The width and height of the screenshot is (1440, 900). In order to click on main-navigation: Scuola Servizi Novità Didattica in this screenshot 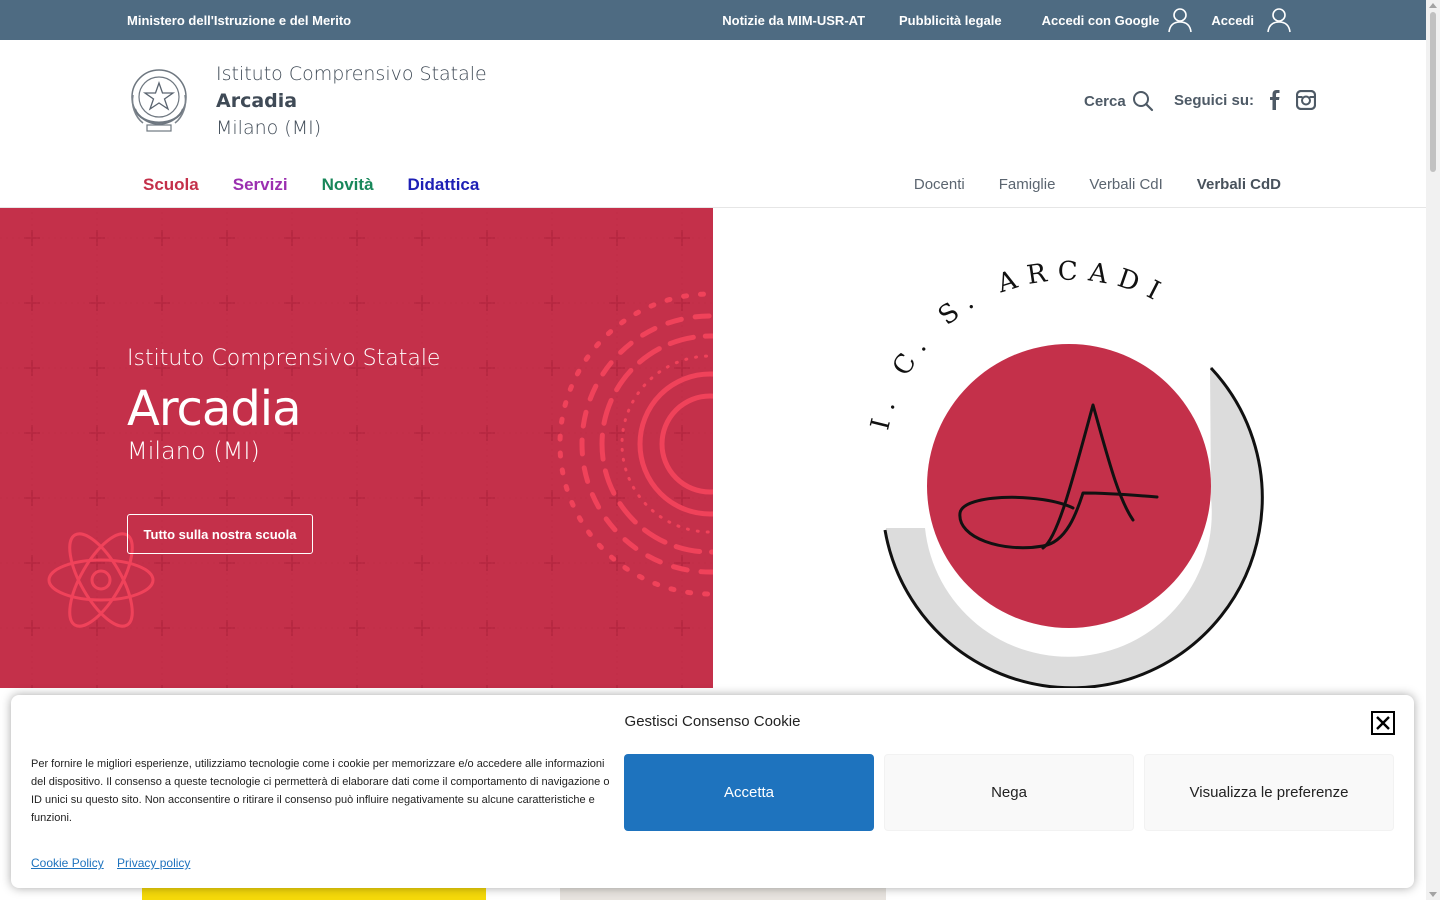, I will do `click(328, 185)`.